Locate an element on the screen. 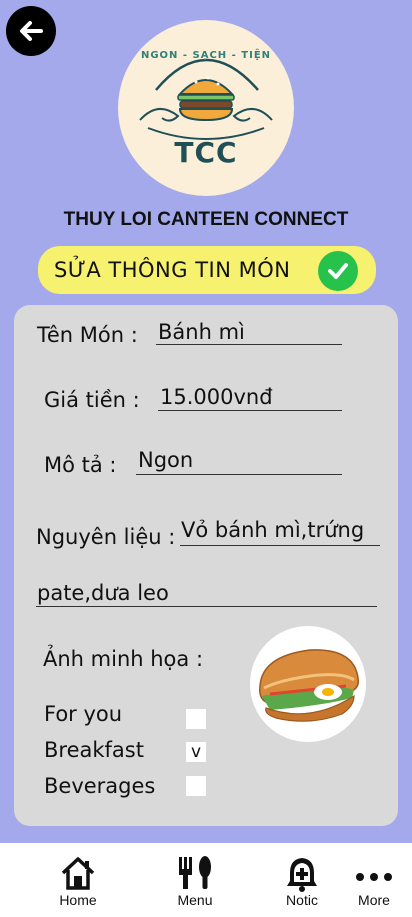 Image resolution: width=412 pixels, height=917 pixels. app-logo: NGON - SẠCH - TIỆN TCC is located at coordinates (206, 108).